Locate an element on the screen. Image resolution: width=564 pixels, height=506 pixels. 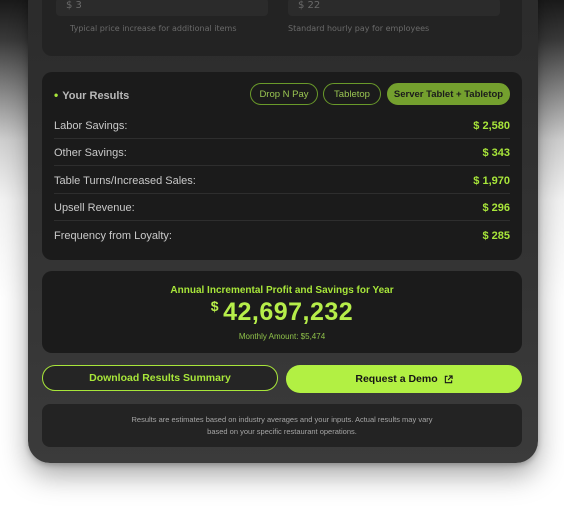
request-demo-label: Request a Demo is located at coordinates (396, 379).